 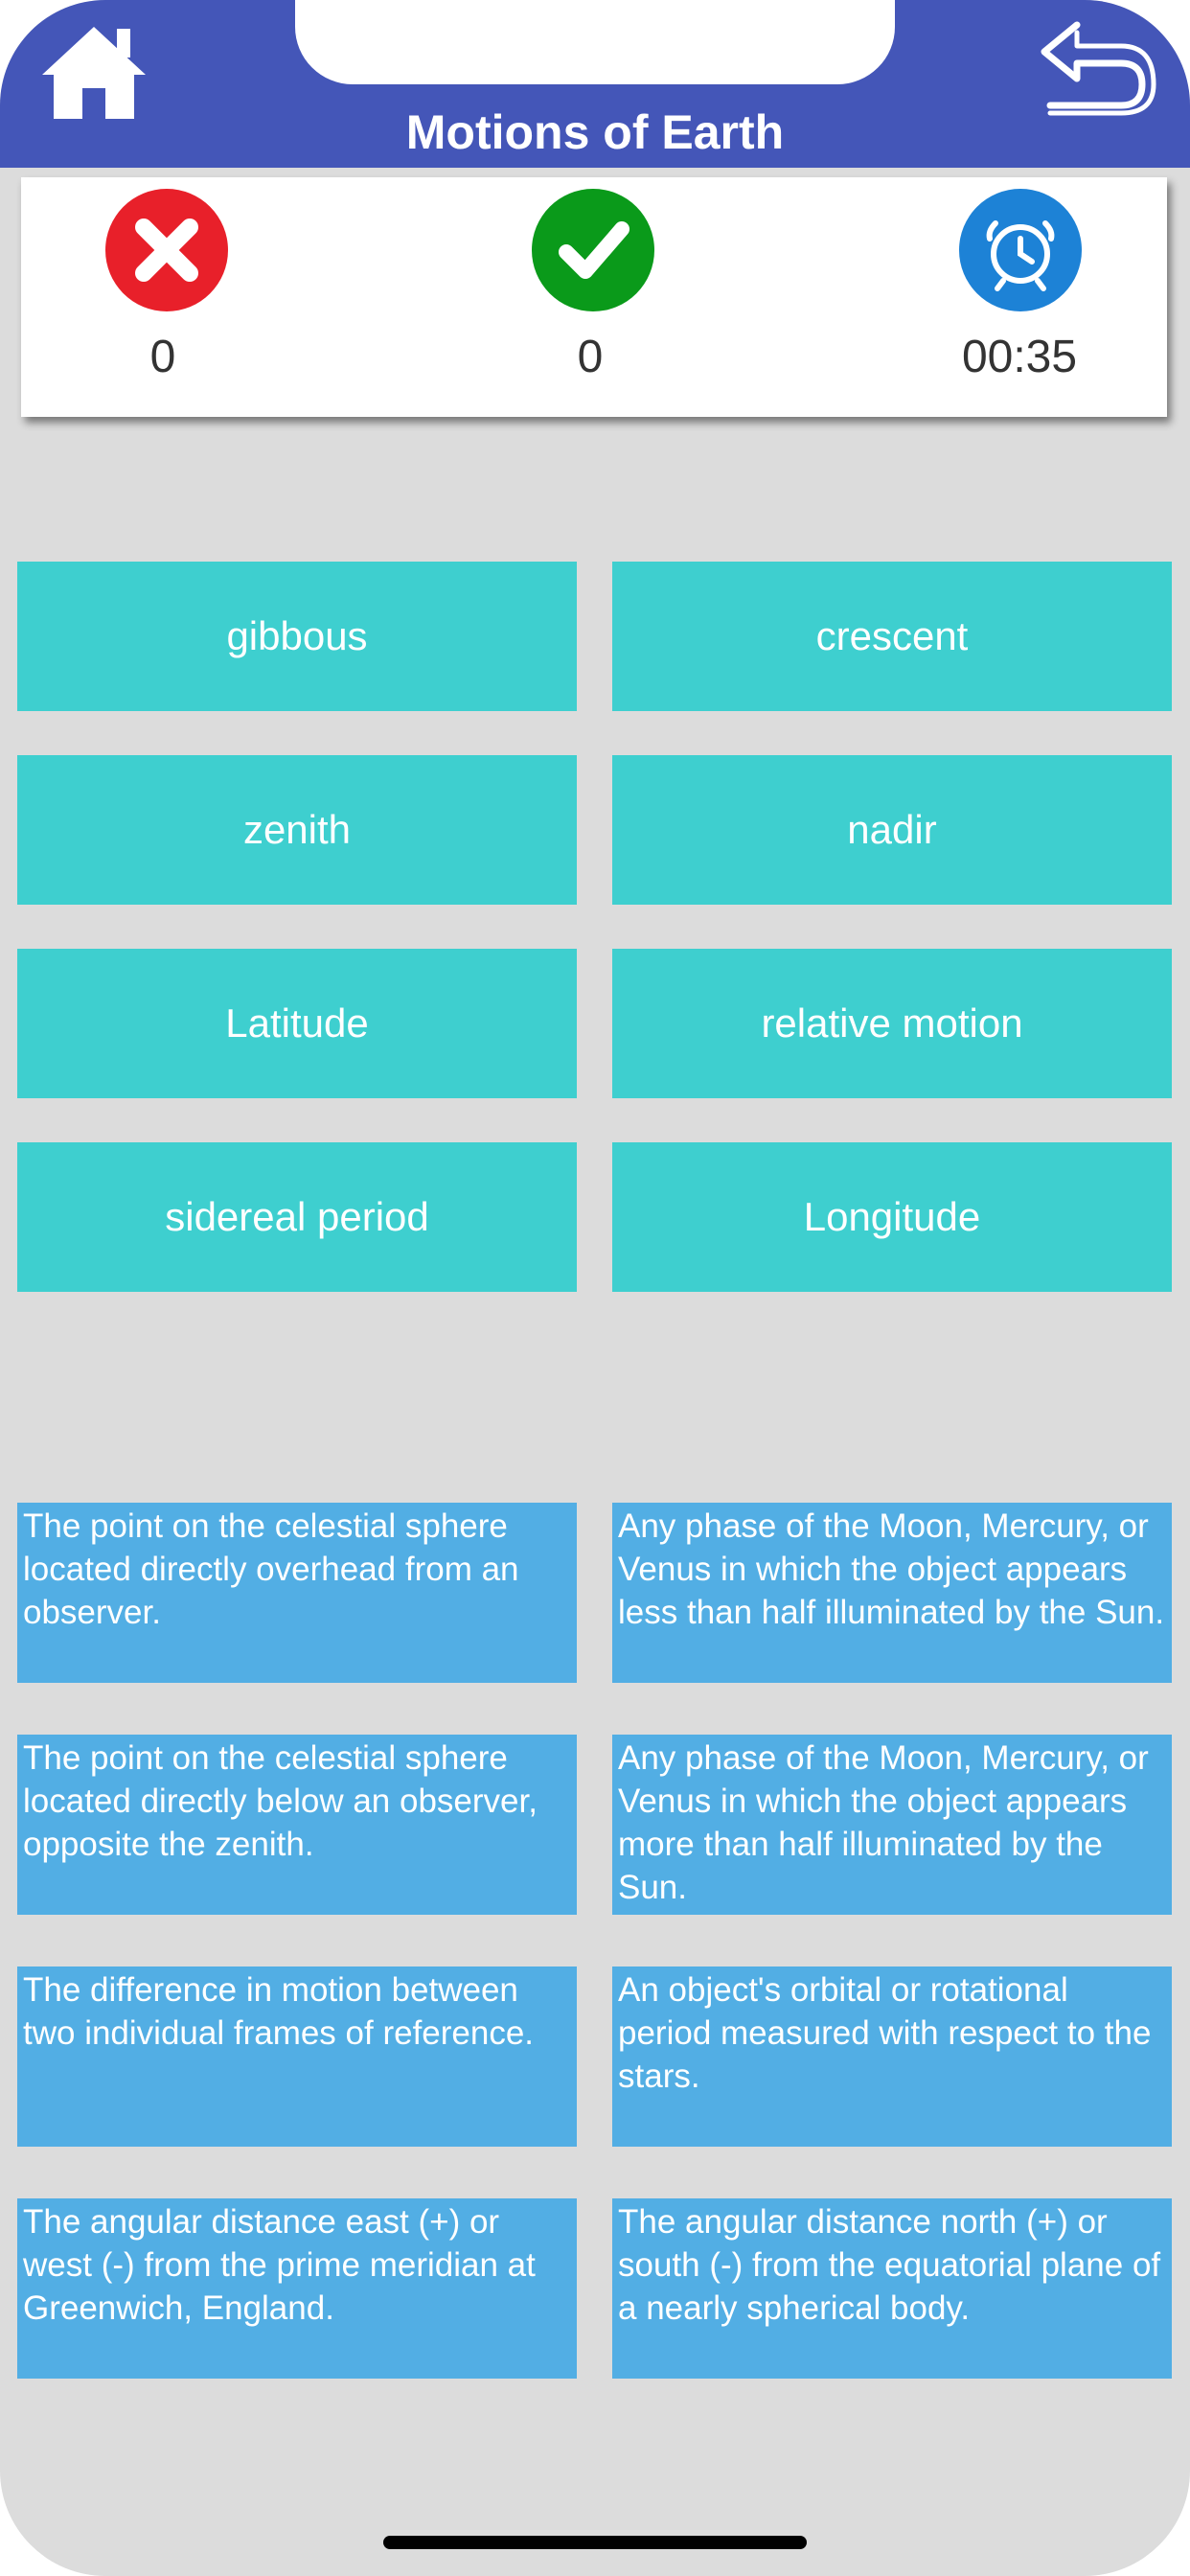 I want to click on device-notch, so click(x=595, y=42).